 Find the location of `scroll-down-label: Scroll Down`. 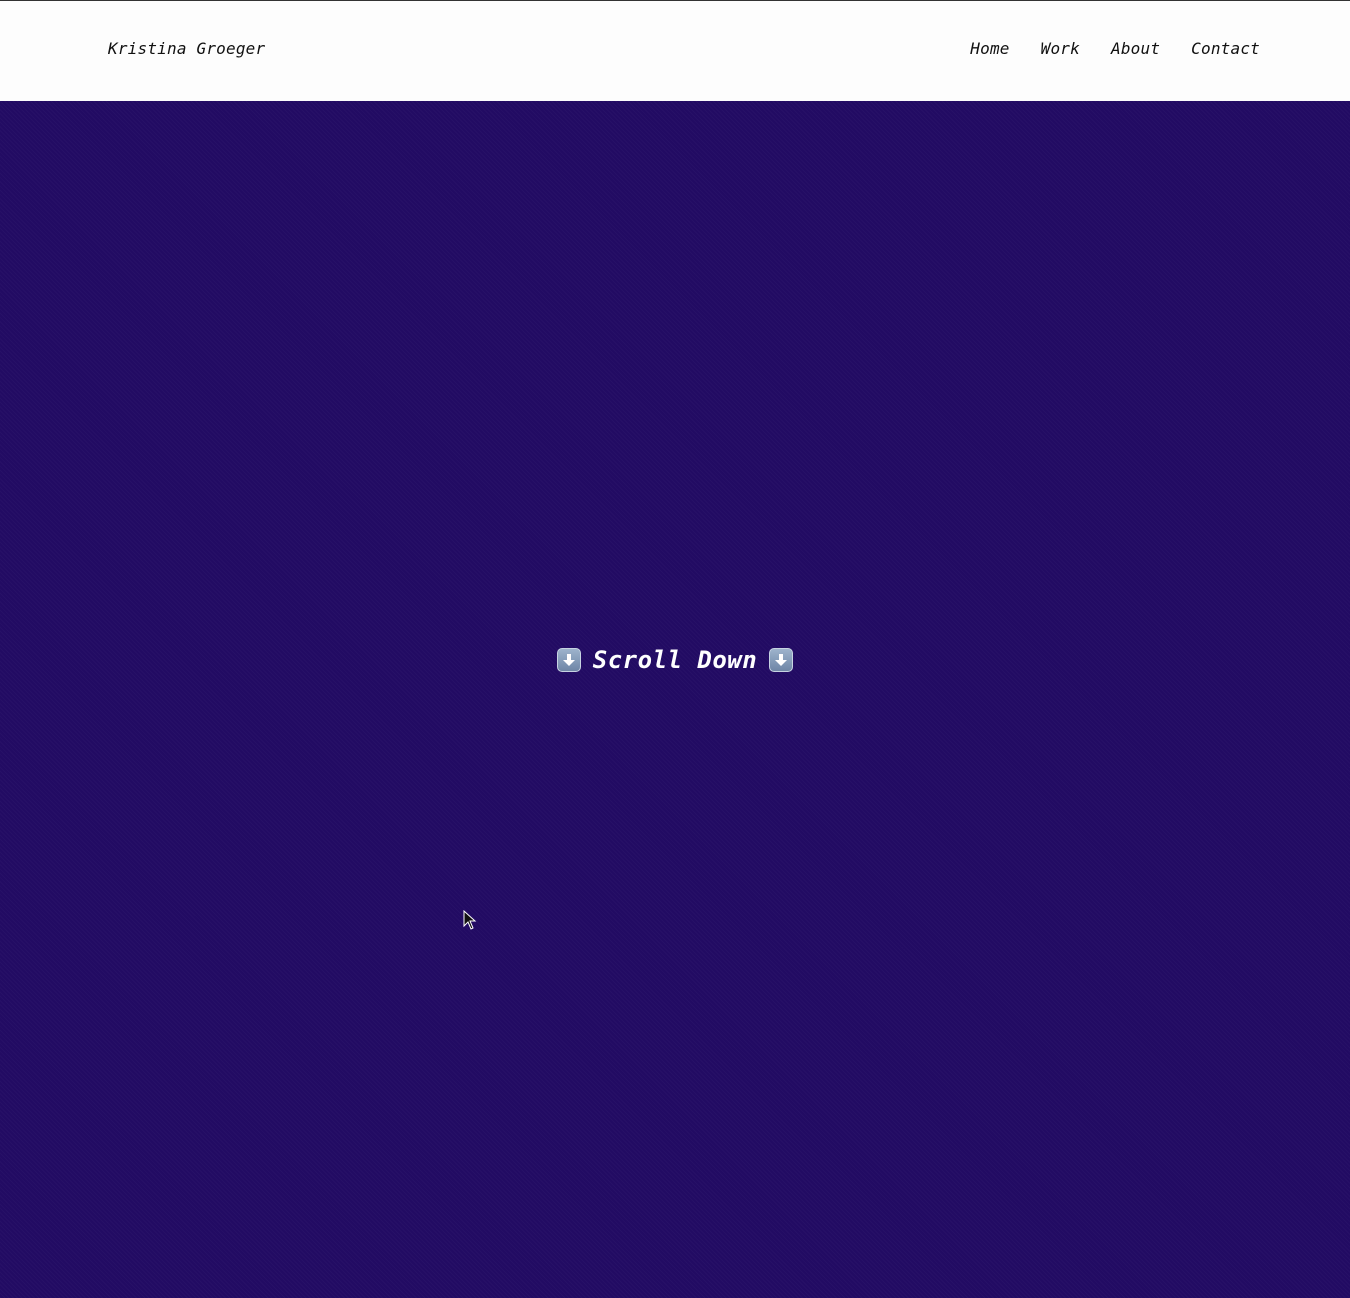

scroll-down-label: Scroll Down is located at coordinates (675, 660).